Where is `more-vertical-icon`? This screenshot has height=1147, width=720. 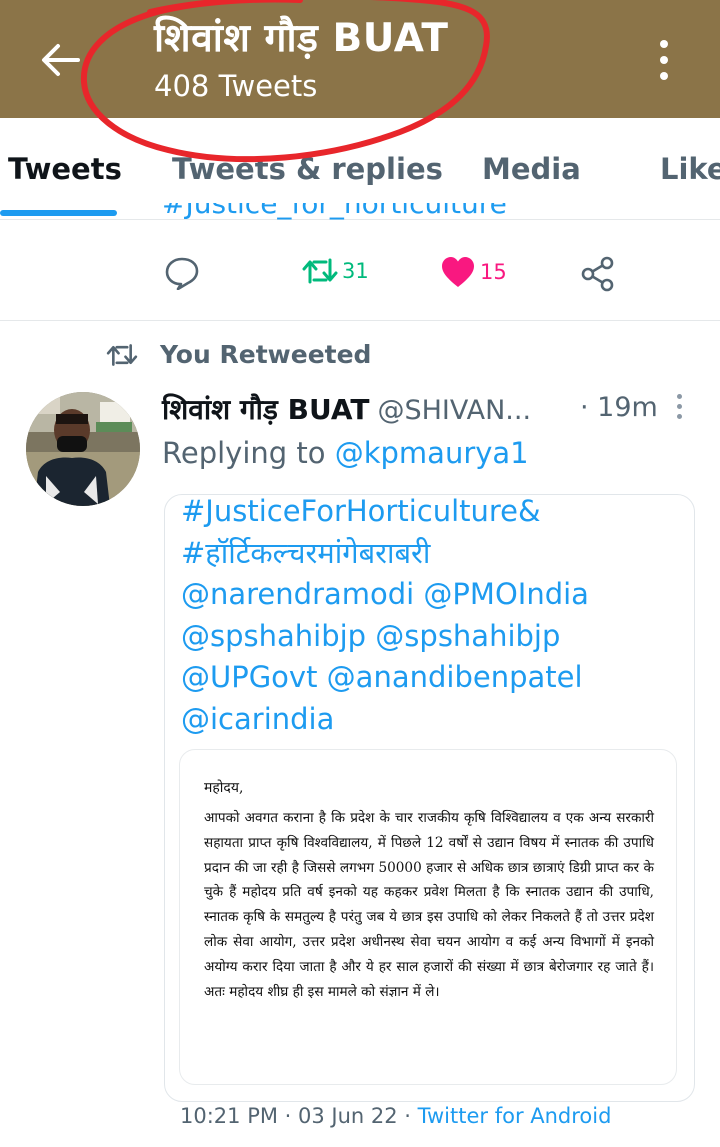
more-vertical-icon is located at coordinates (664, 44).